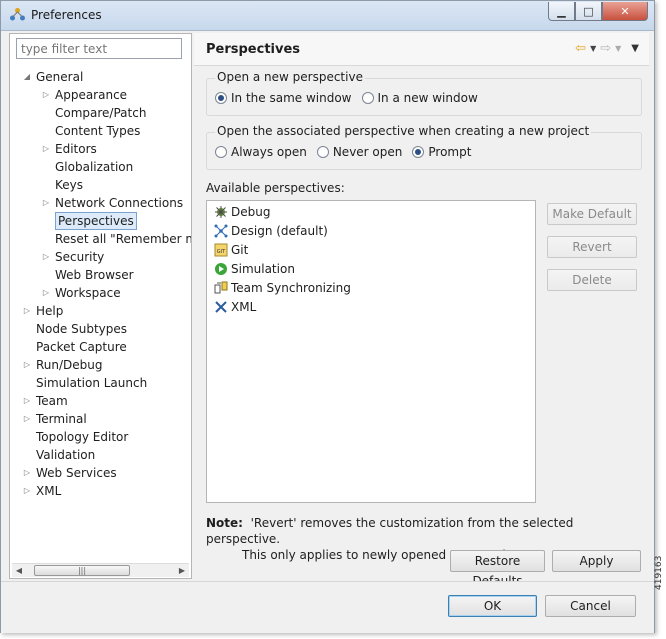 This screenshot has height=639, width=666. Describe the element at coordinates (61, 419) in the screenshot. I see `tree-item: Terminal` at that location.